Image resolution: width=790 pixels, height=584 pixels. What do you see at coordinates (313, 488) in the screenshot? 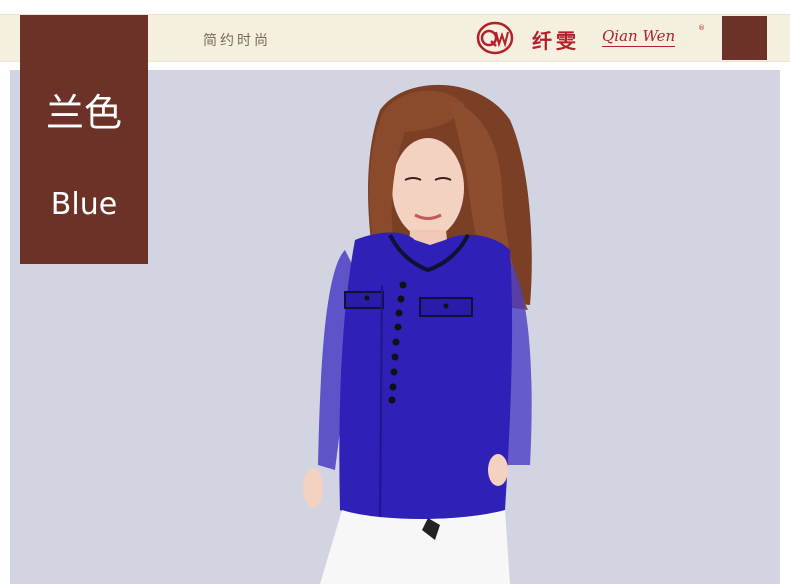
I see `hand-left` at bounding box center [313, 488].